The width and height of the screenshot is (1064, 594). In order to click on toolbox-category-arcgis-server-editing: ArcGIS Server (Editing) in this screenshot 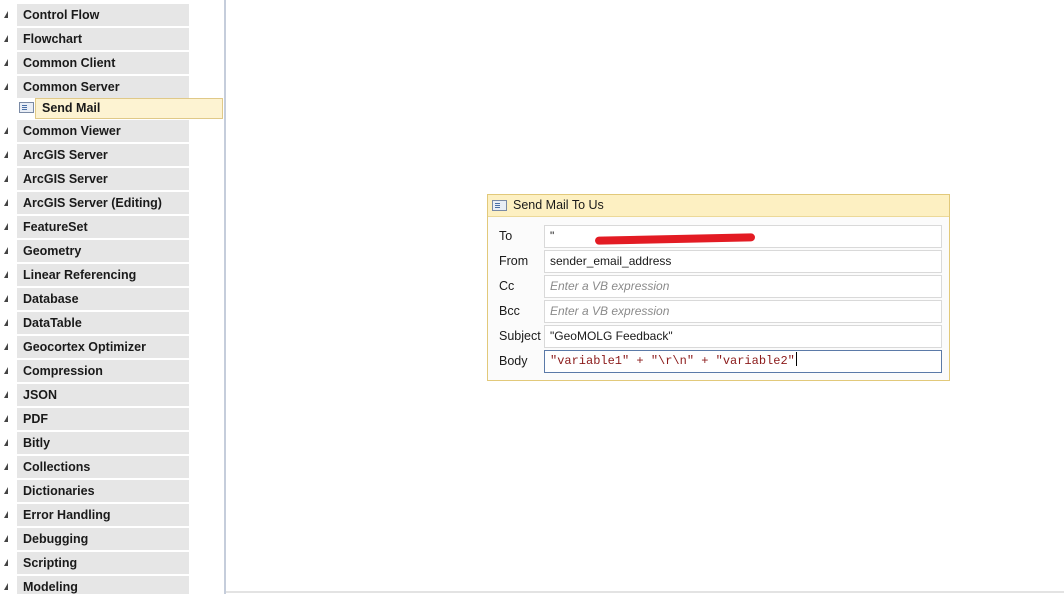, I will do `click(112, 203)`.